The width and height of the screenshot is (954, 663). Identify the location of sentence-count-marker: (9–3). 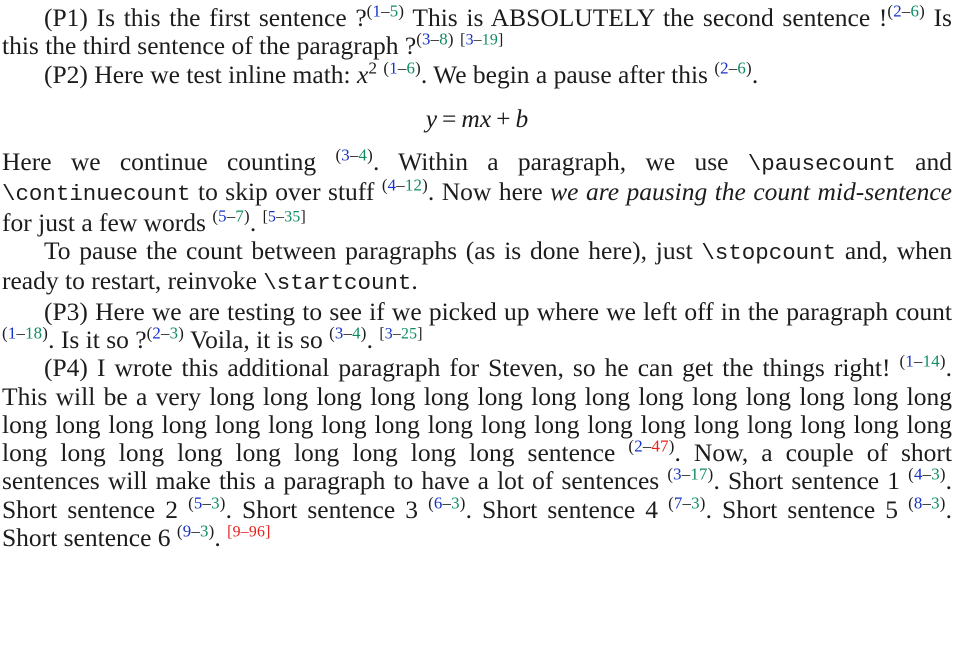
(196, 531).